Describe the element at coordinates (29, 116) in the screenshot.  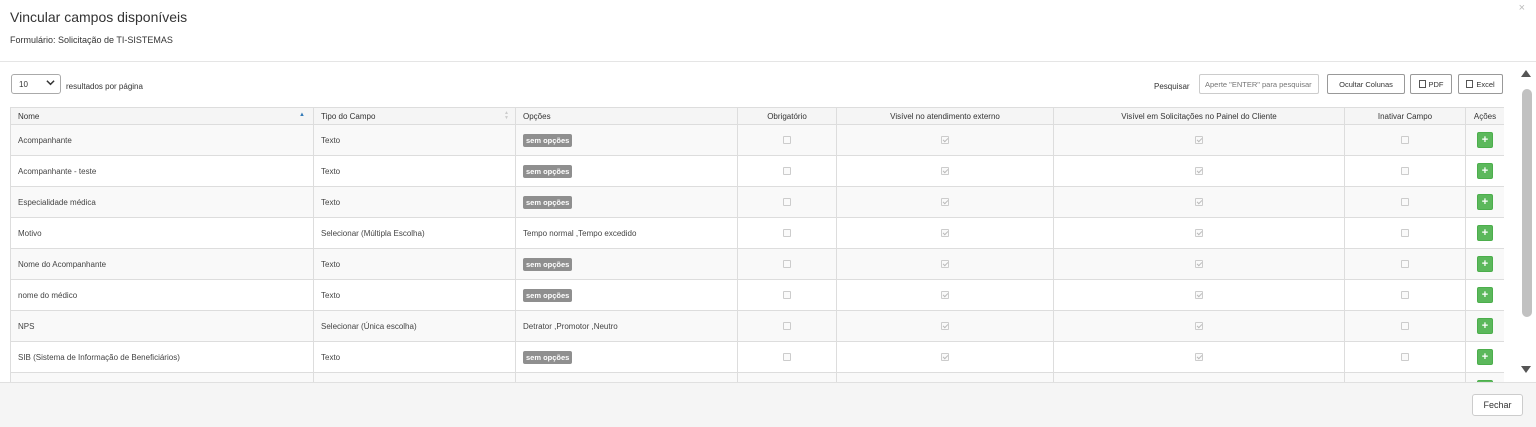
I see `column-header-label: Nome` at that location.